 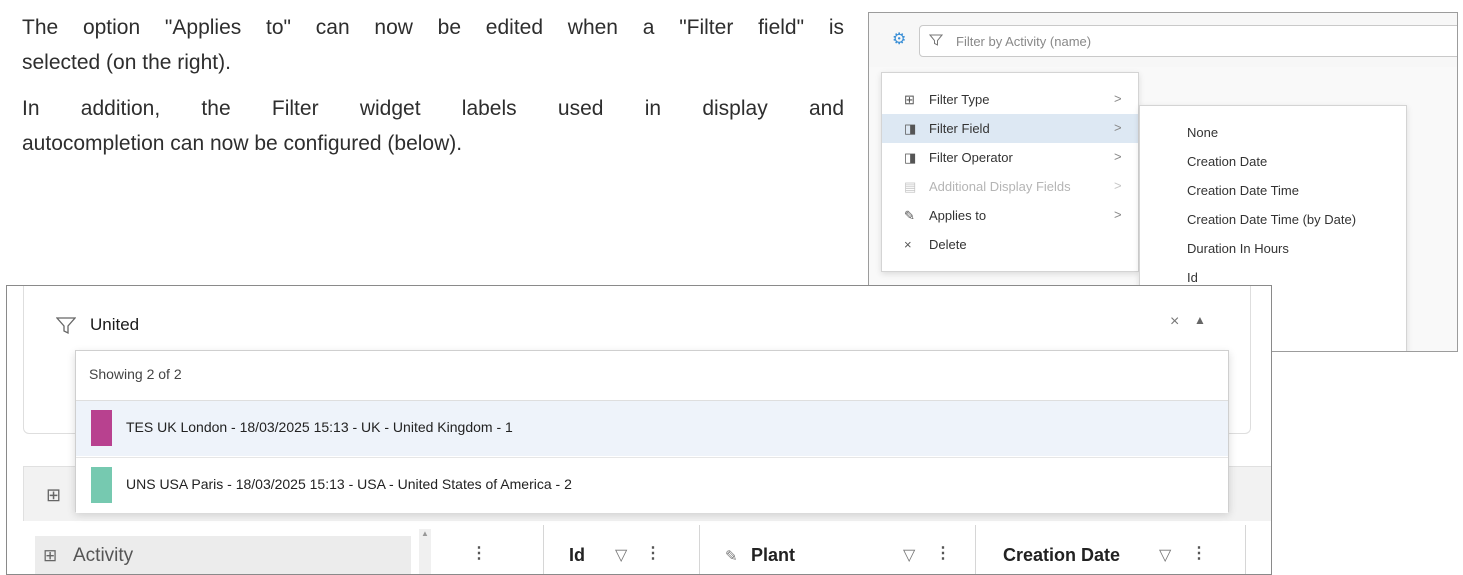 What do you see at coordinates (1238, 248) in the screenshot?
I see `submenu-item-duration-in-hours: Duration In Hours` at bounding box center [1238, 248].